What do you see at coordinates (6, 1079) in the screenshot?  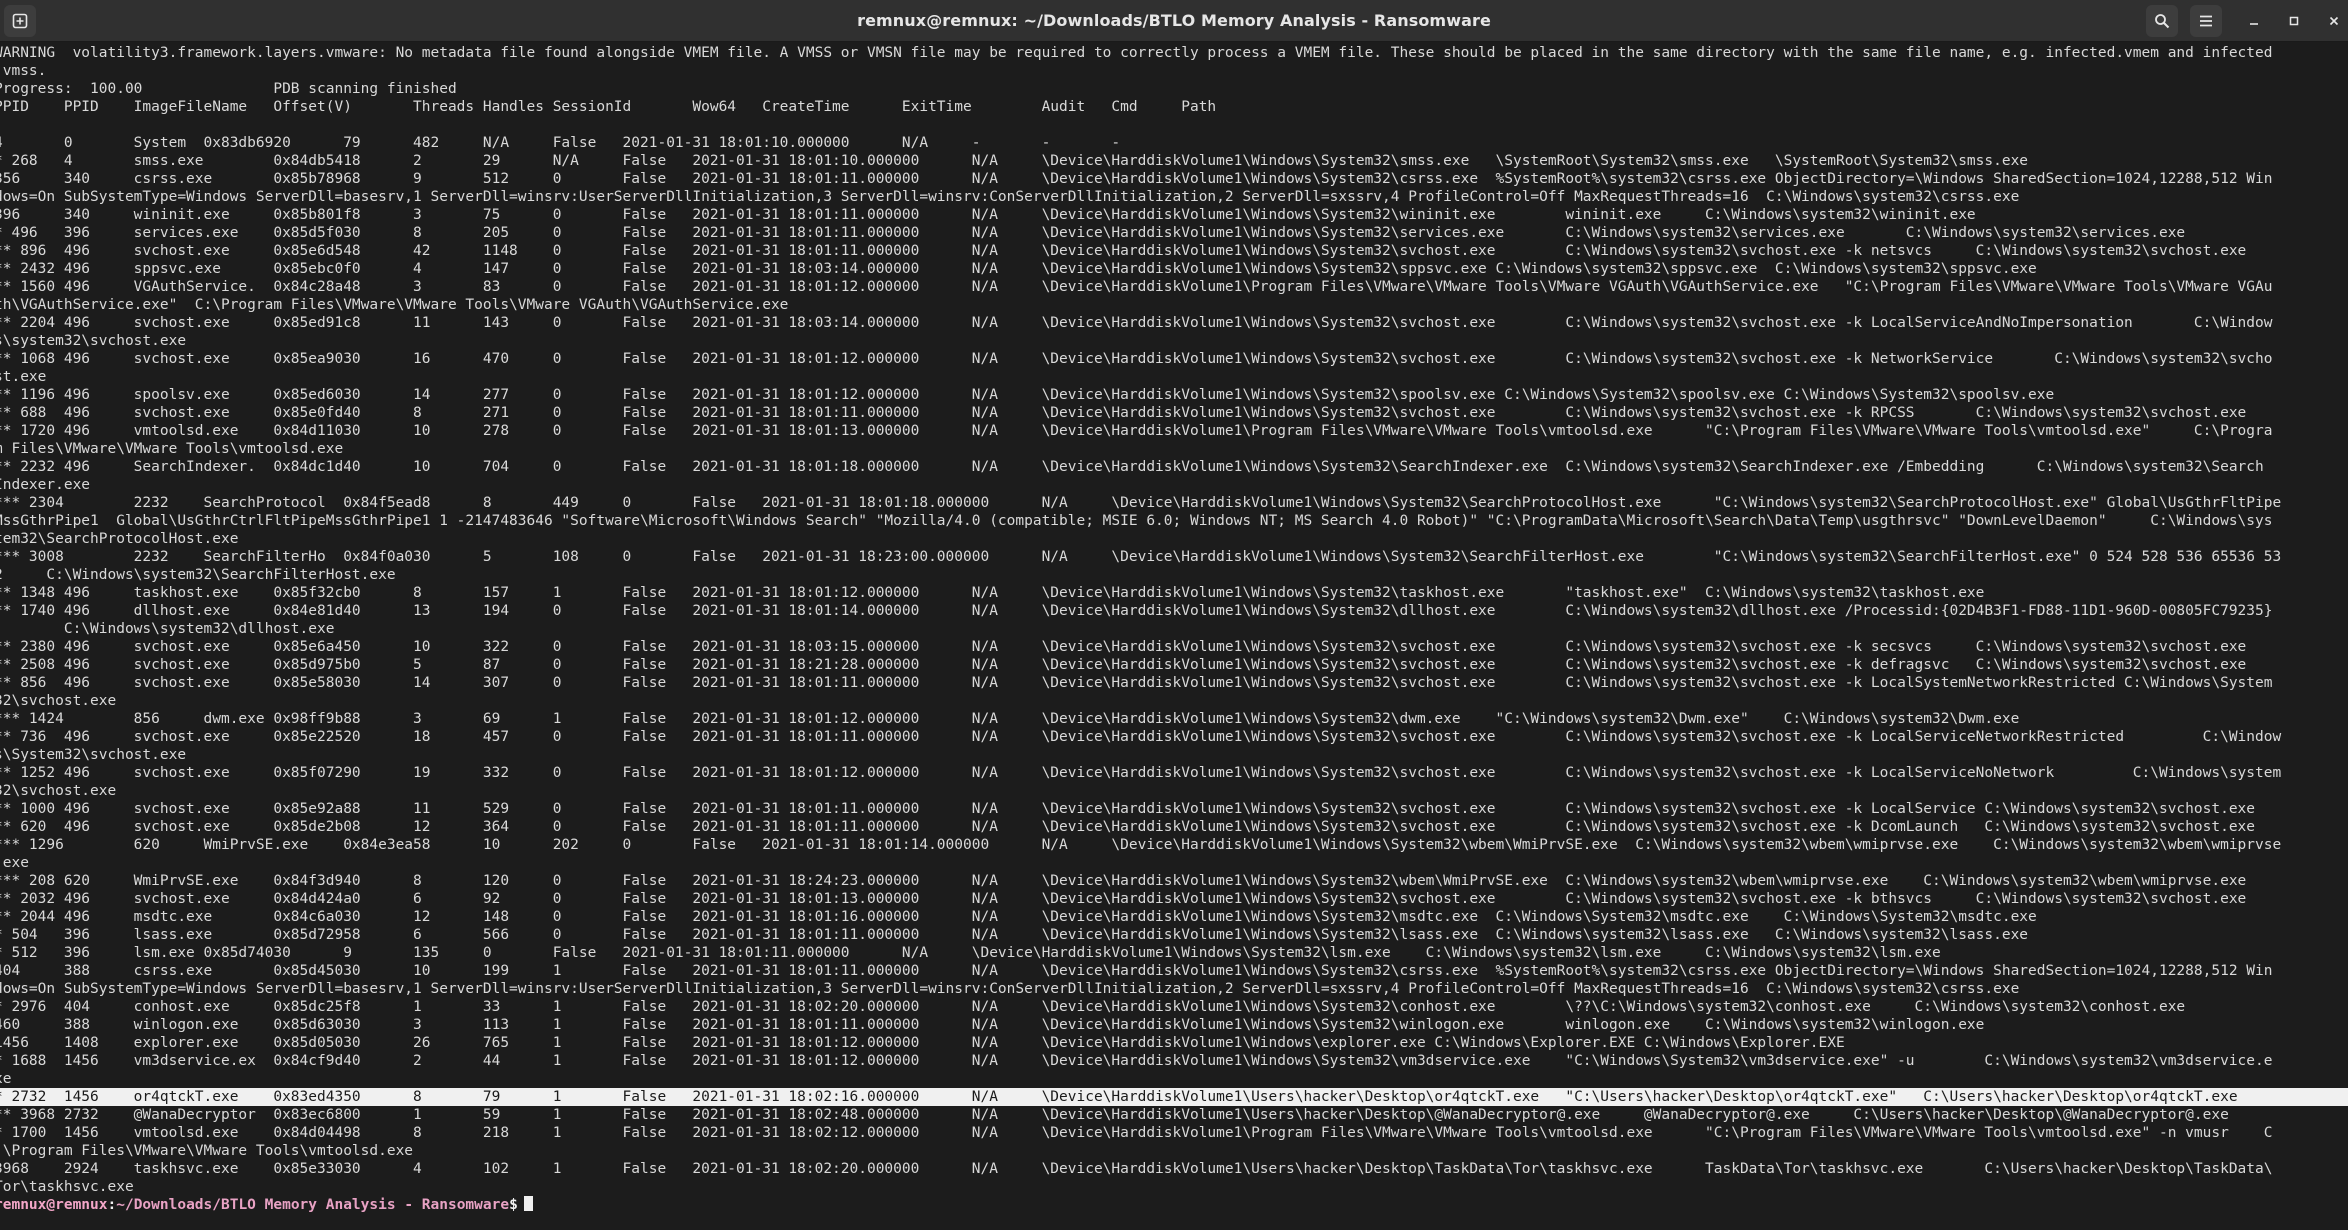 I see `terminal-line: xe` at bounding box center [6, 1079].